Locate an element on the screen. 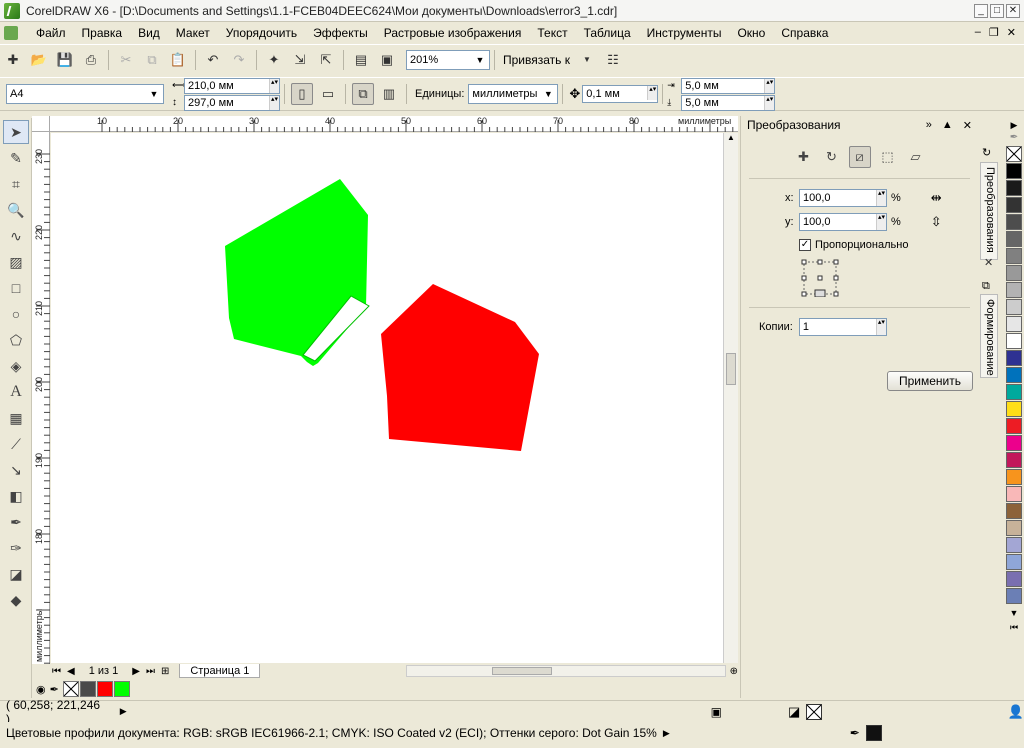 The image size is (1024, 748). current-page-icon: ▥ is located at coordinates (389, 94).